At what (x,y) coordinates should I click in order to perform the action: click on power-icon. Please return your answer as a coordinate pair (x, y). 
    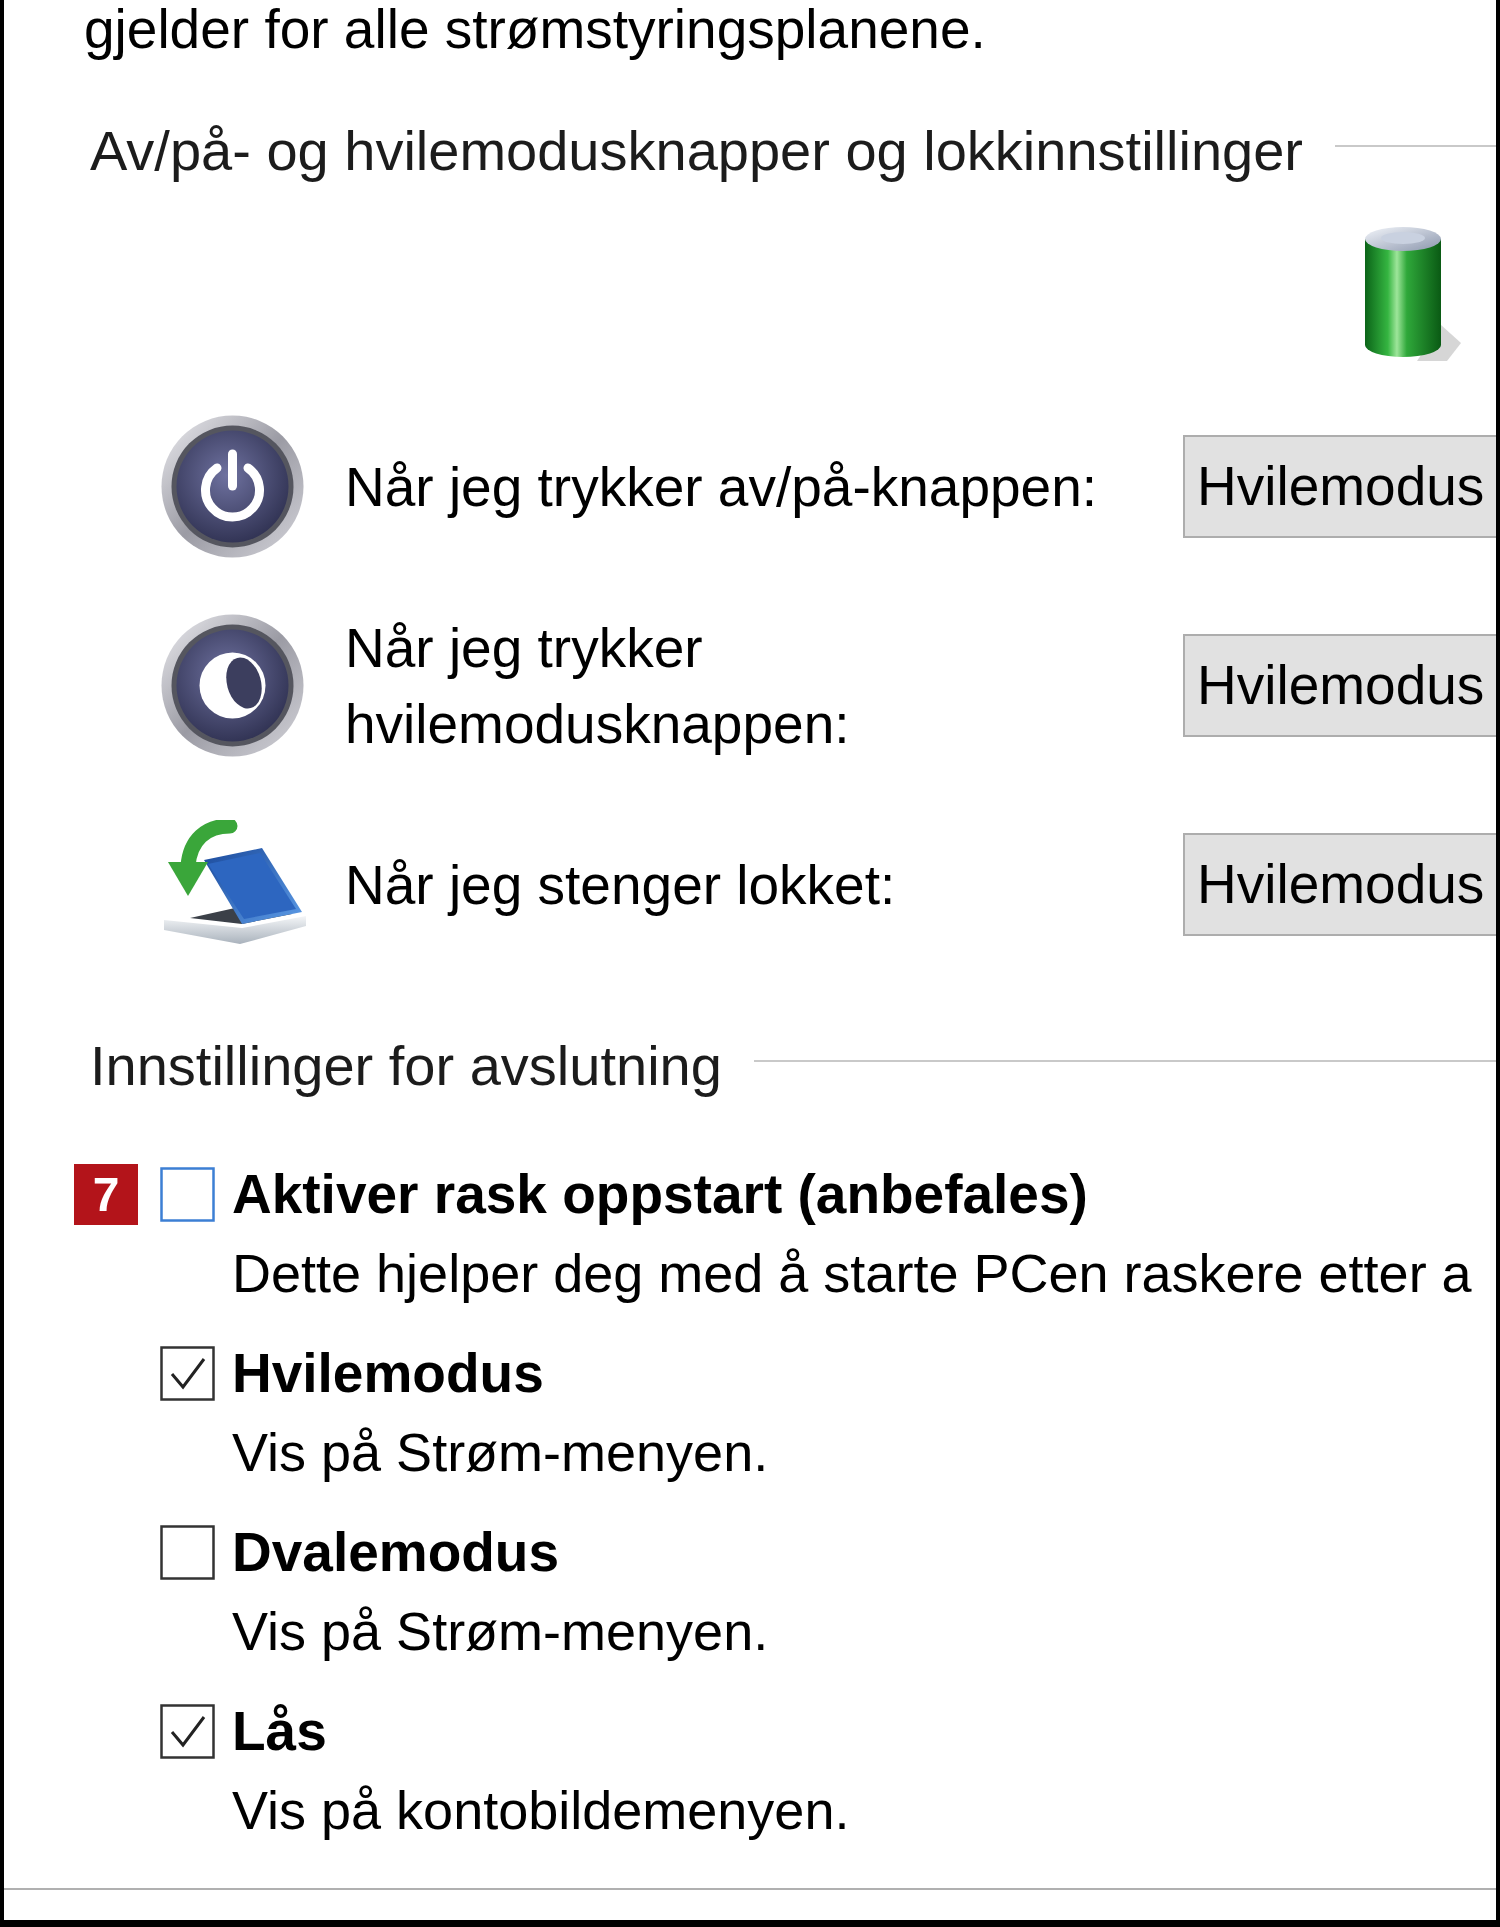
    Looking at the image, I should click on (232, 486).